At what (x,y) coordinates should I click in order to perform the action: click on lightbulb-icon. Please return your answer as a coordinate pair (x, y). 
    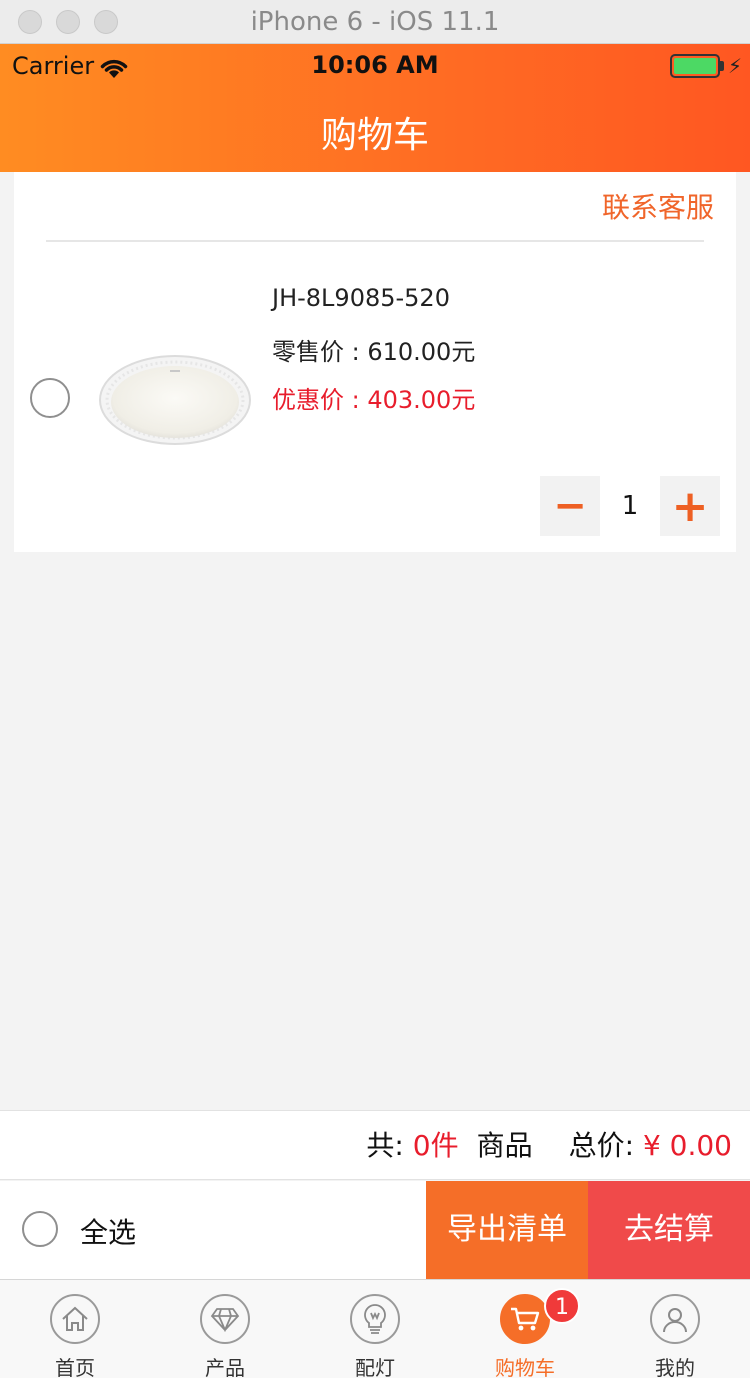
    Looking at the image, I should click on (375, 1319).